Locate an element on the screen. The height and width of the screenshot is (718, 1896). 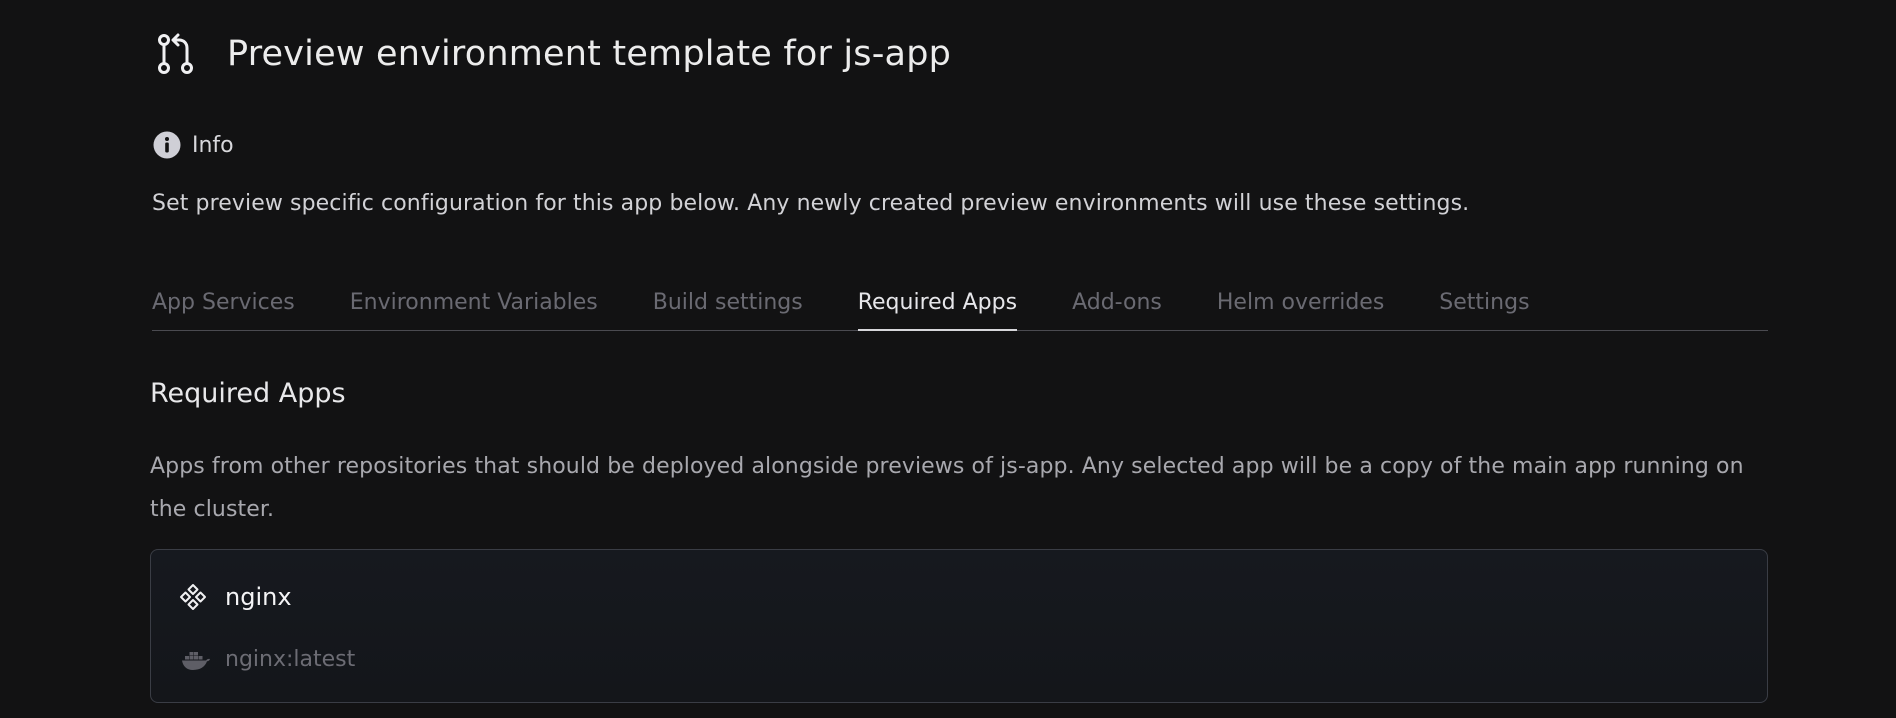
page-title: Preview environment template for js-app is located at coordinates (589, 54).